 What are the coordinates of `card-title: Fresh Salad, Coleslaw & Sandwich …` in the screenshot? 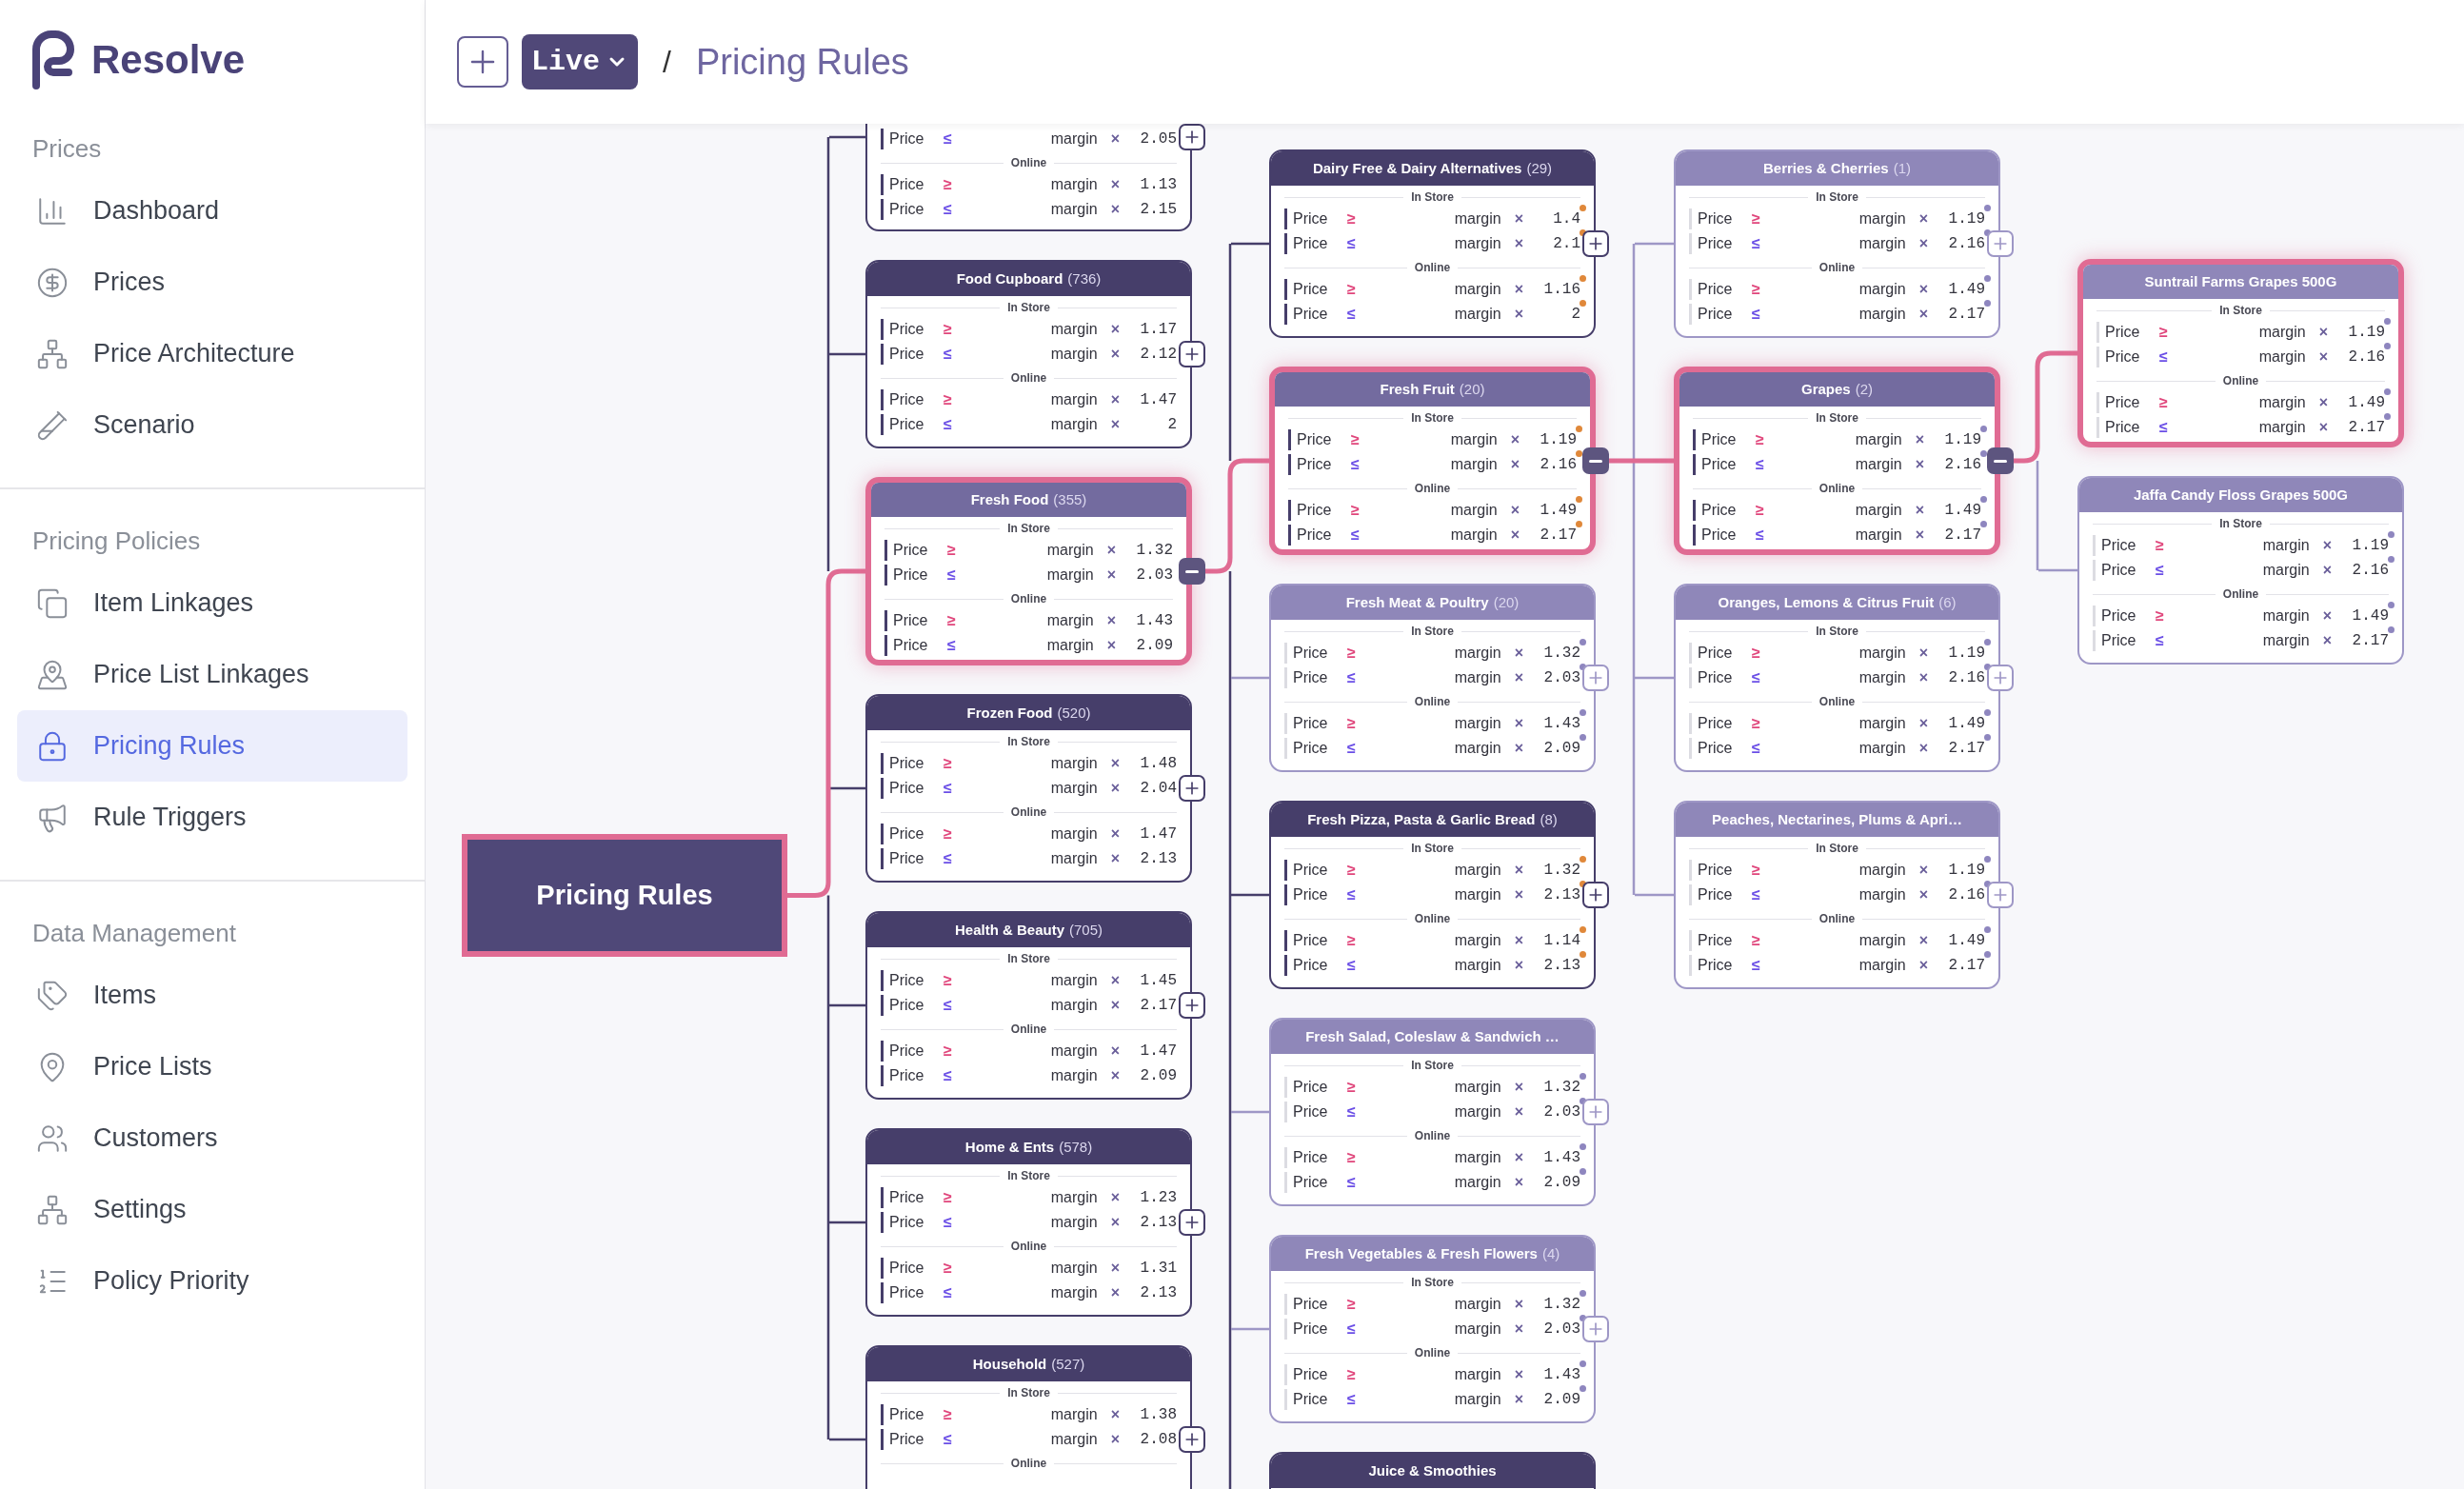 It's located at (1432, 1036).